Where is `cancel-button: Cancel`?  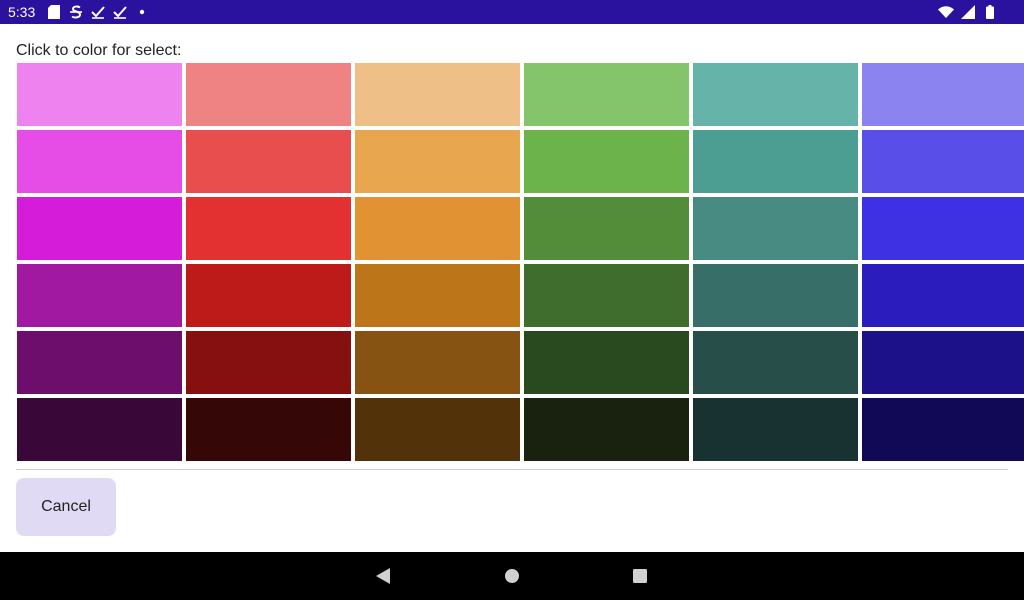
cancel-button: Cancel is located at coordinates (66, 507).